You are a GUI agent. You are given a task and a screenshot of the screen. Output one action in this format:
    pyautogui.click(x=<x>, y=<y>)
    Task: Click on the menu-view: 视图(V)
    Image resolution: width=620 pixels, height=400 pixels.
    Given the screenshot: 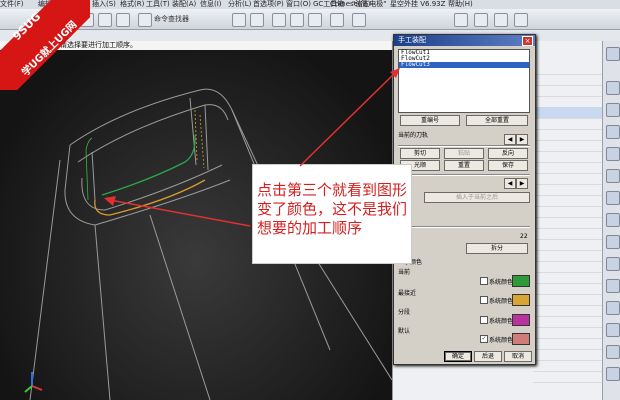 What is the action you would take?
    pyautogui.click(x=78, y=4)
    